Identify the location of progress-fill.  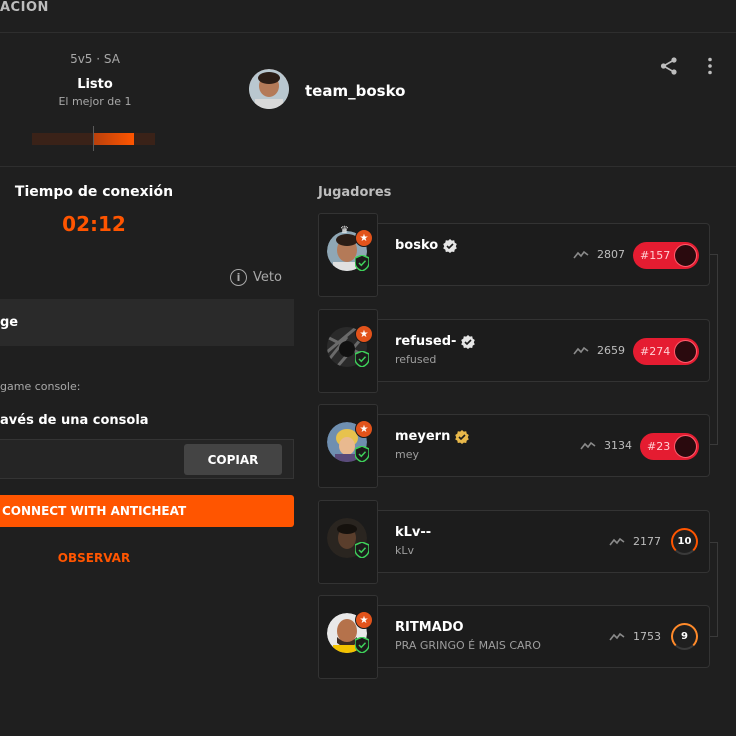
(113, 139).